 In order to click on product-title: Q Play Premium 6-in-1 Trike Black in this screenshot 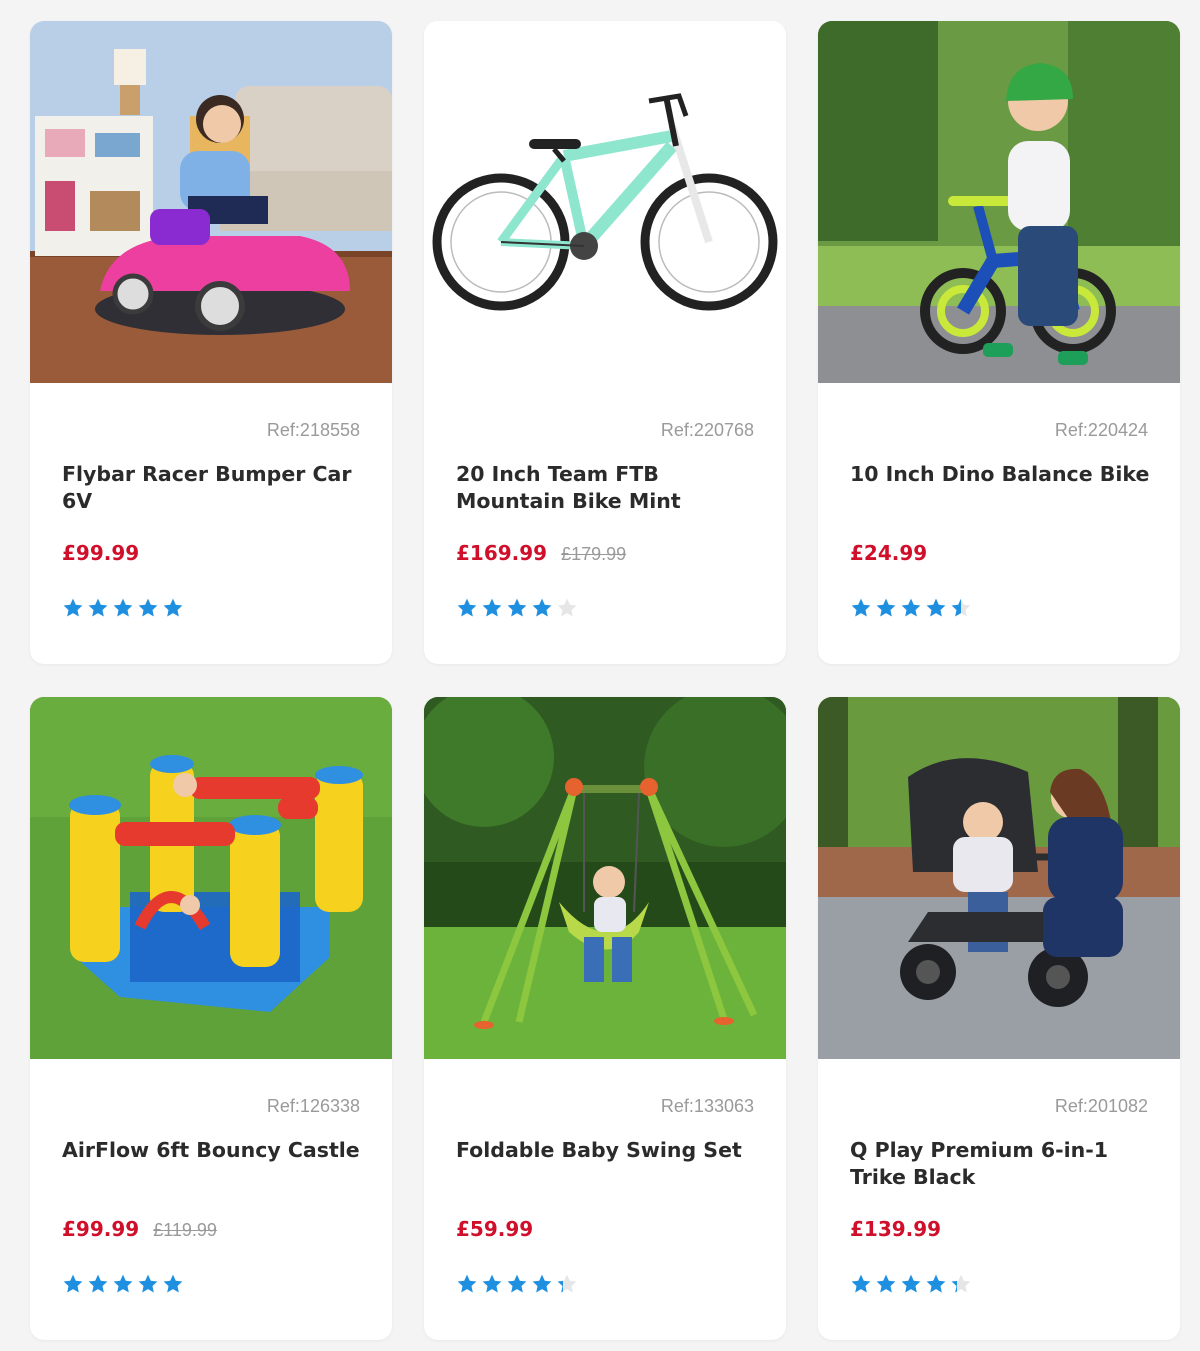, I will do `click(1001, 1164)`.